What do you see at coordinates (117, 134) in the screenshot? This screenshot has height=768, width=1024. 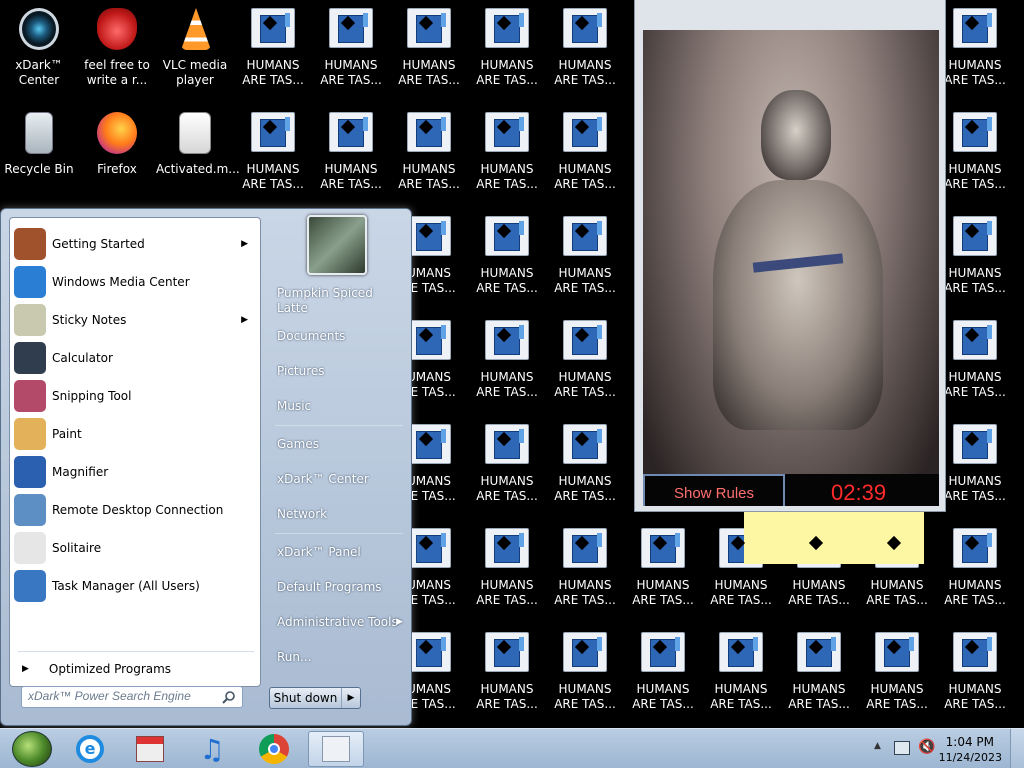 I see `firefox-icon` at bounding box center [117, 134].